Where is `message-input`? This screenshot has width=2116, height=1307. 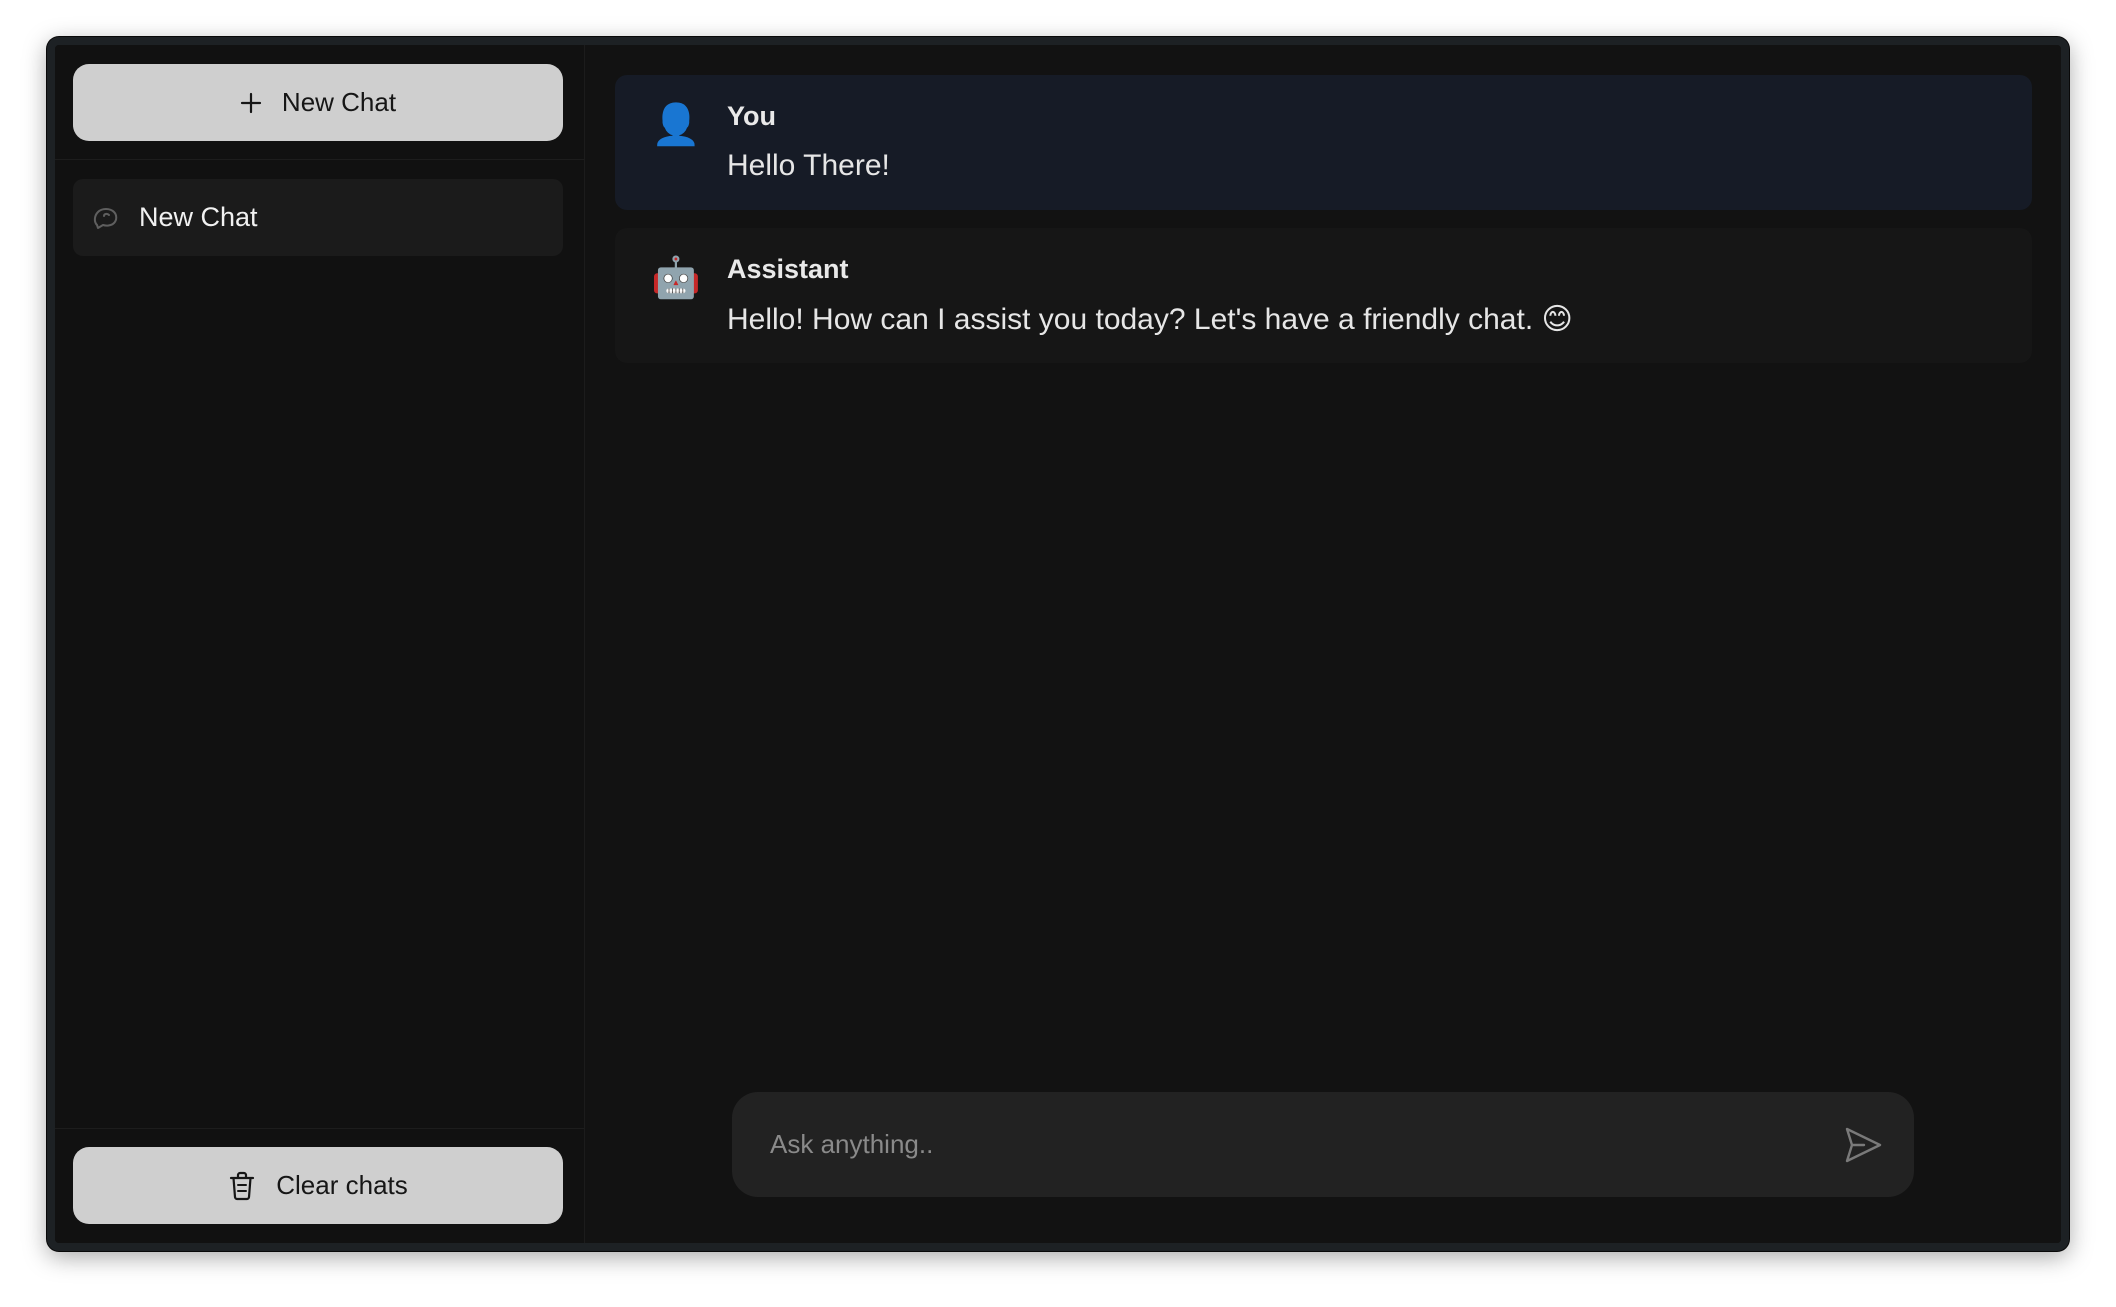
message-input is located at coordinates (1306, 1144).